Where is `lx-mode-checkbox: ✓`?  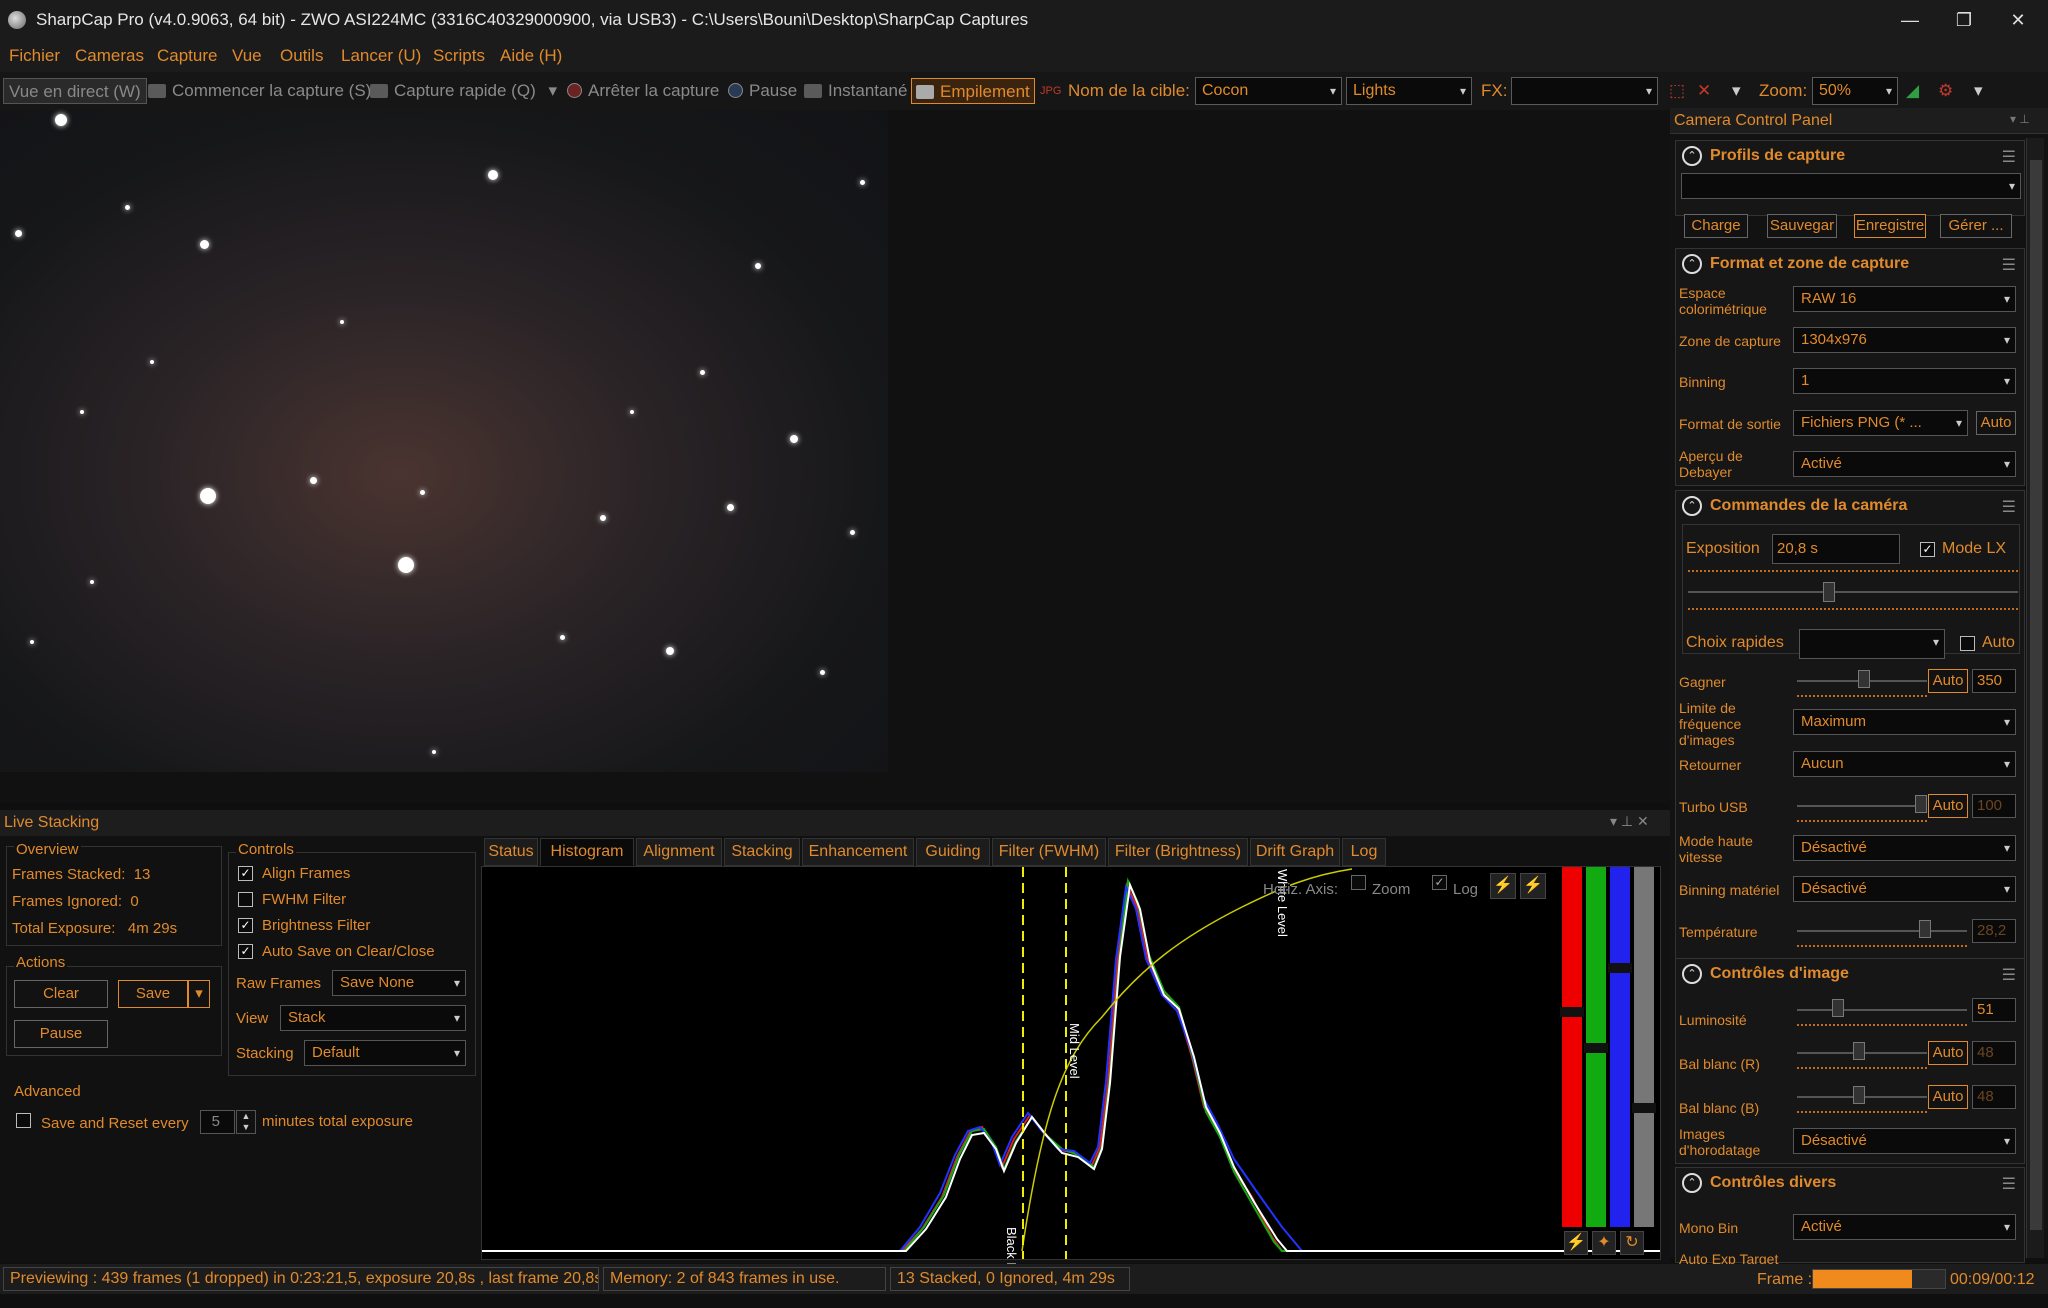 lx-mode-checkbox: ✓ is located at coordinates (1927, 549).